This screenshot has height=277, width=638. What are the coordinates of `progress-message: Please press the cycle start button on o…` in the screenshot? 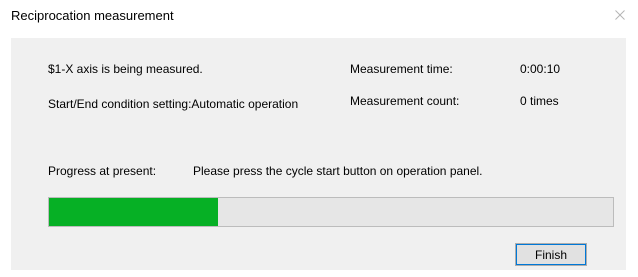 It's located at (338, 171).